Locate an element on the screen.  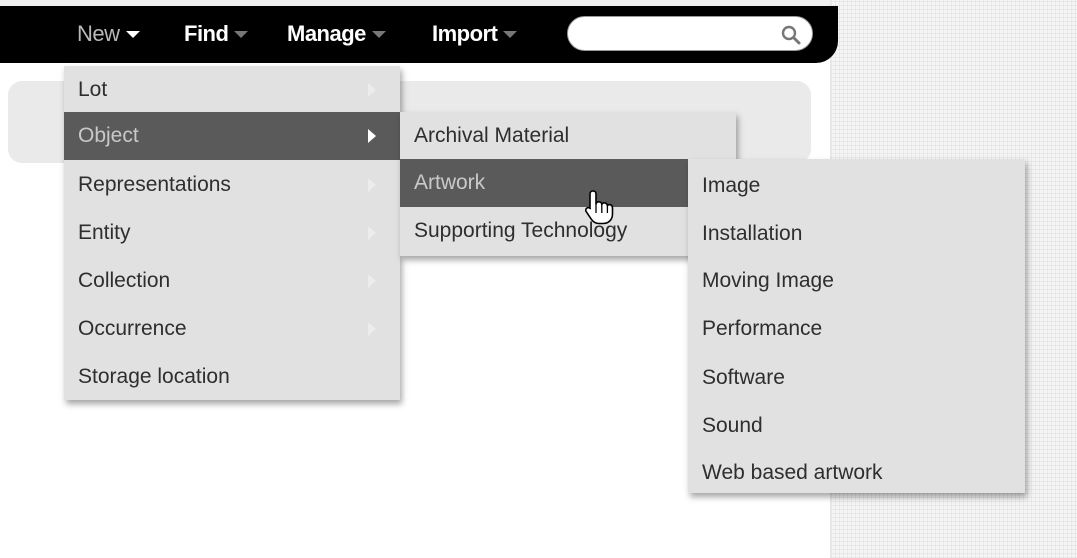
menu-item-label: Representations is located at coordinates (154, 184).